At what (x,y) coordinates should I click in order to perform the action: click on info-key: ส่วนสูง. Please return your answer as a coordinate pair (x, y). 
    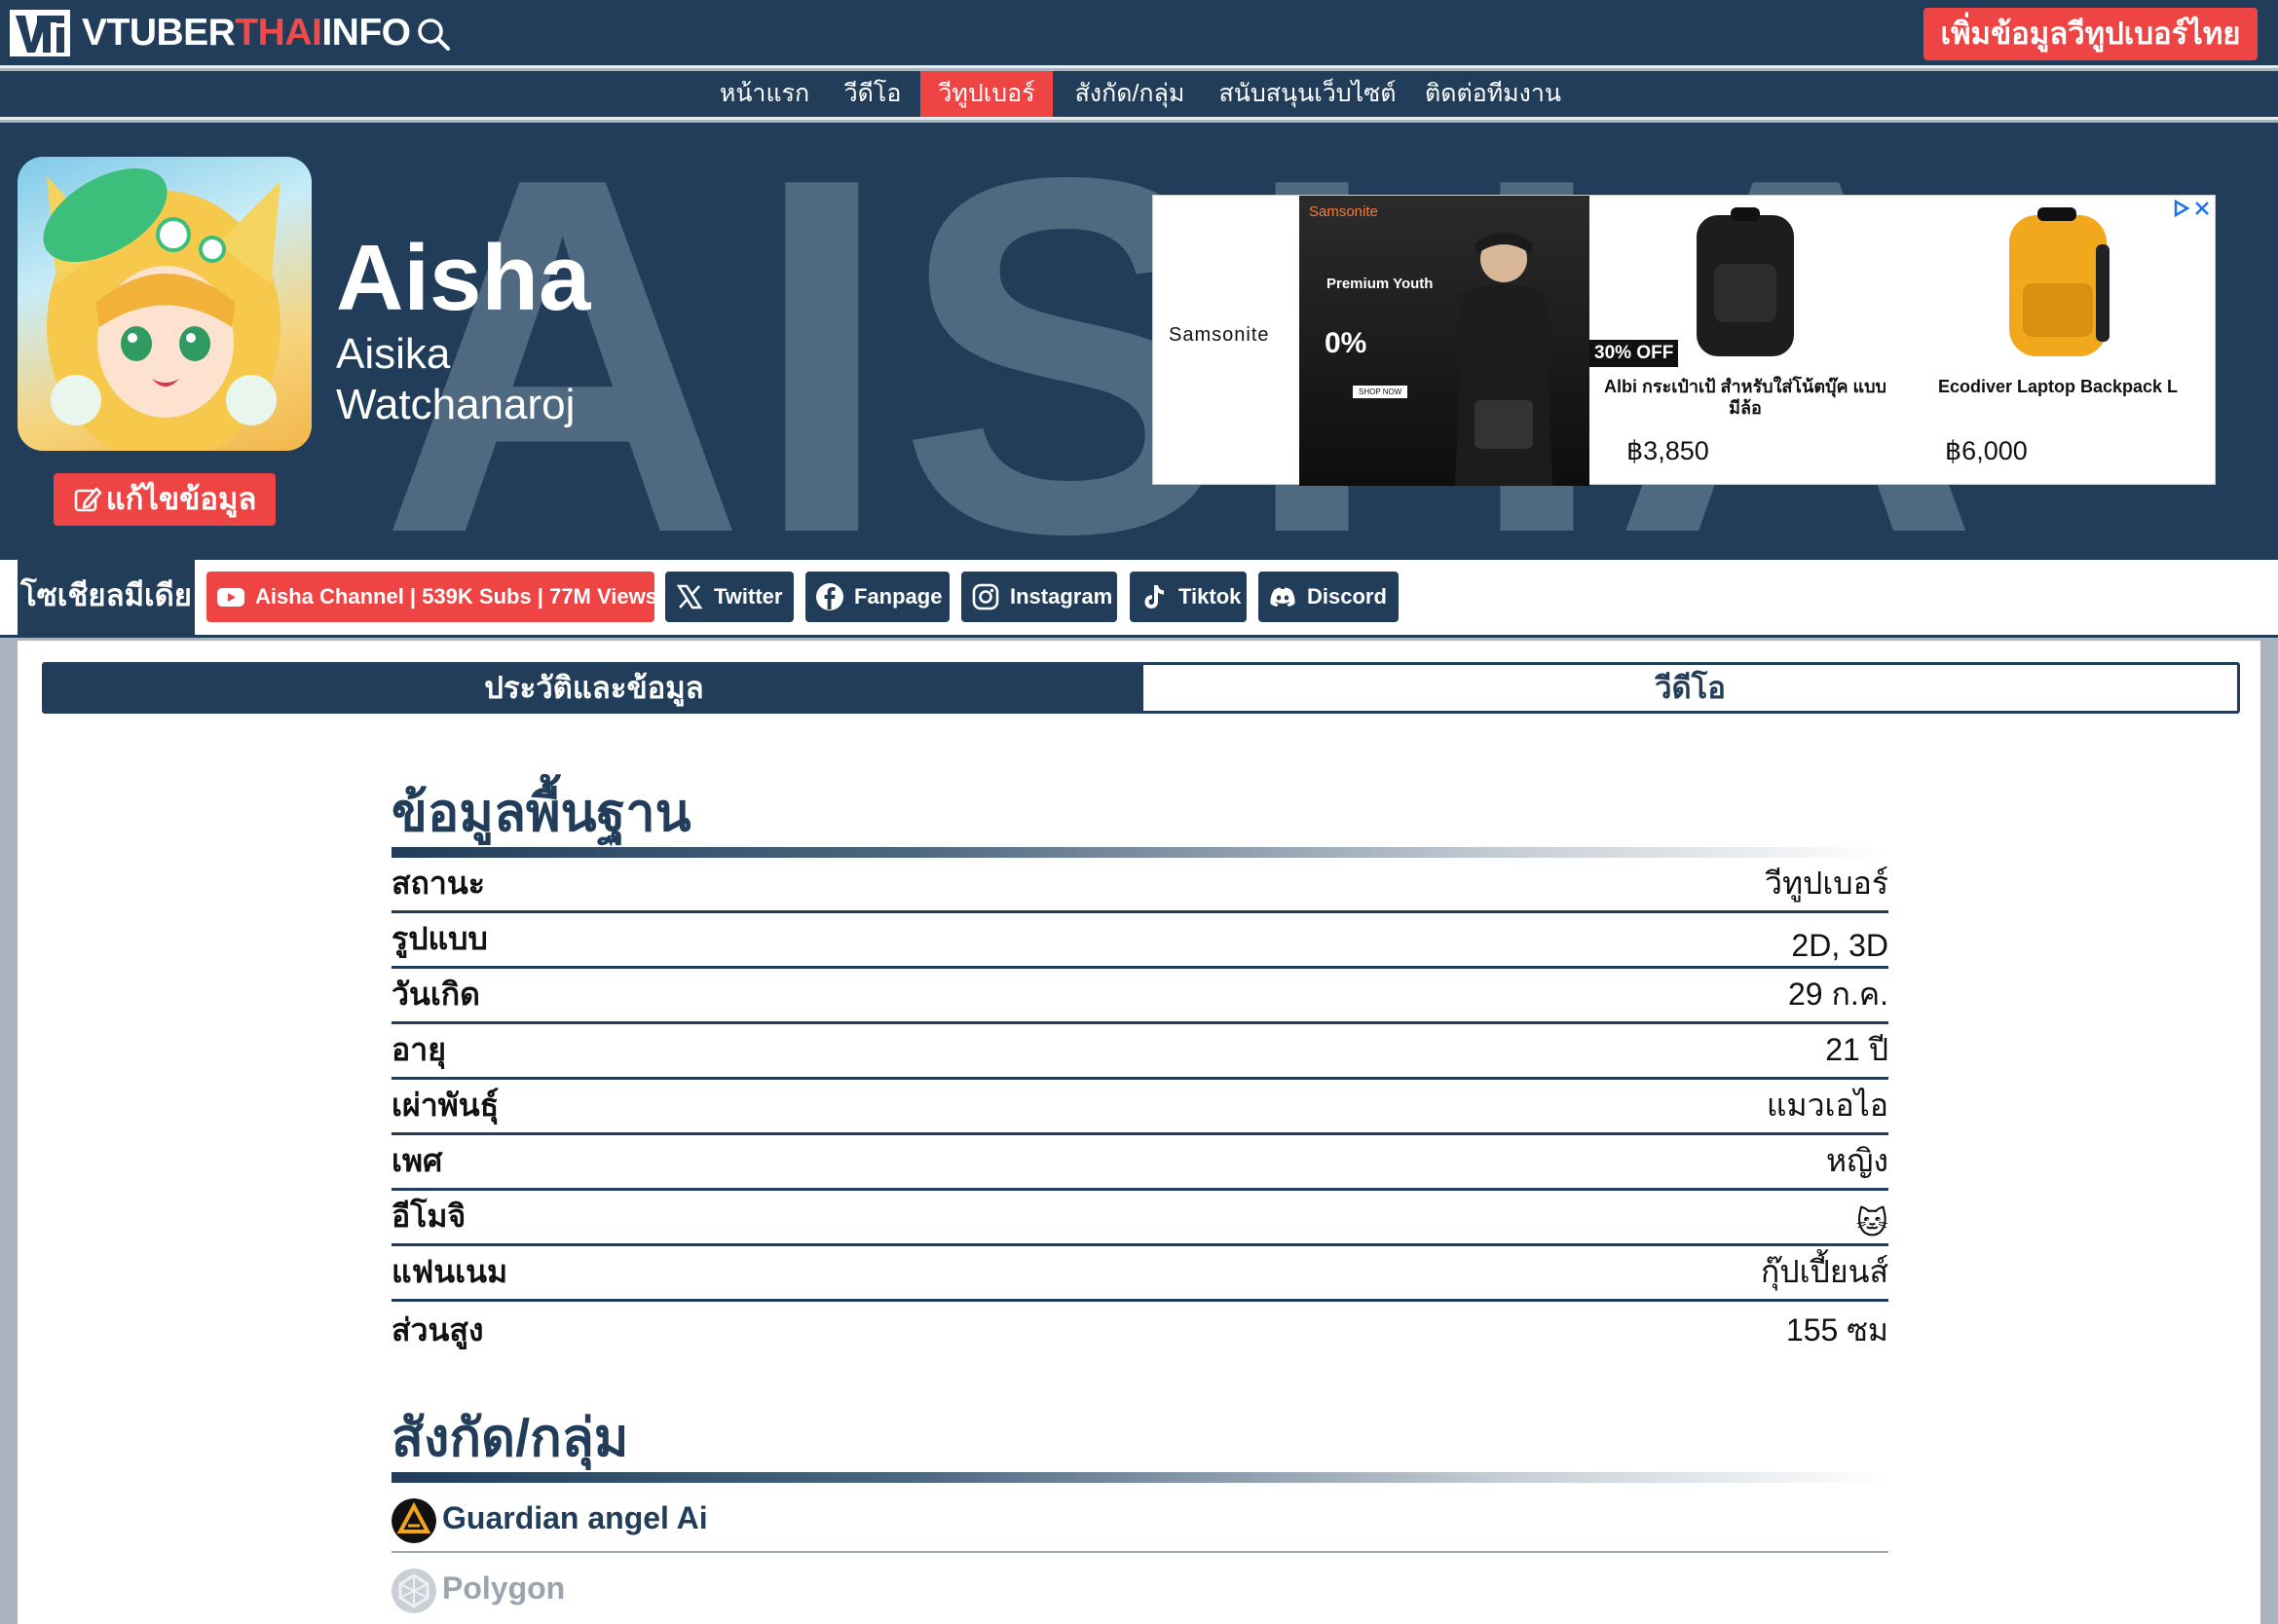
    Looking at the image, I should click on (438, 1329).